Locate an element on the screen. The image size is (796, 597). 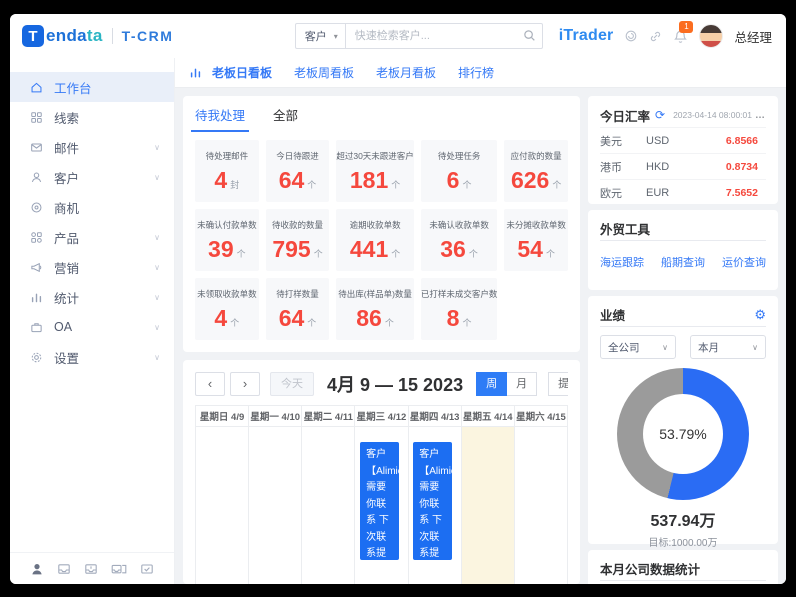
period-select: 本月 ∨ is located at coordinates (728, 347).